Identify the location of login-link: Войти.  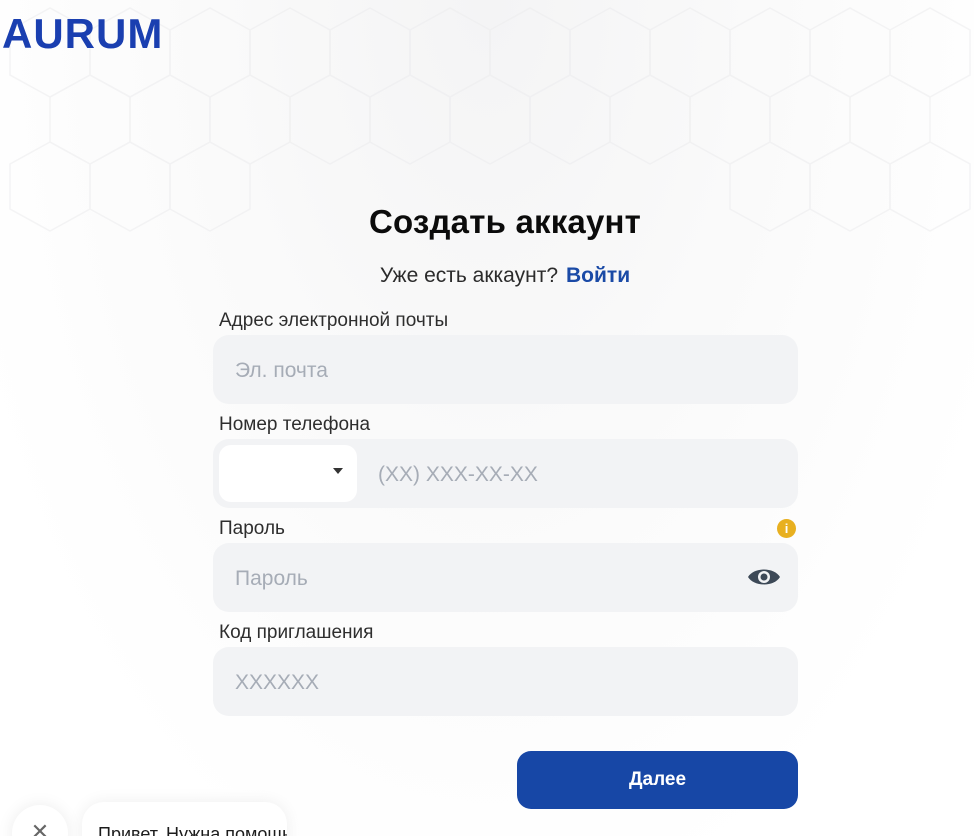
(598, 275).